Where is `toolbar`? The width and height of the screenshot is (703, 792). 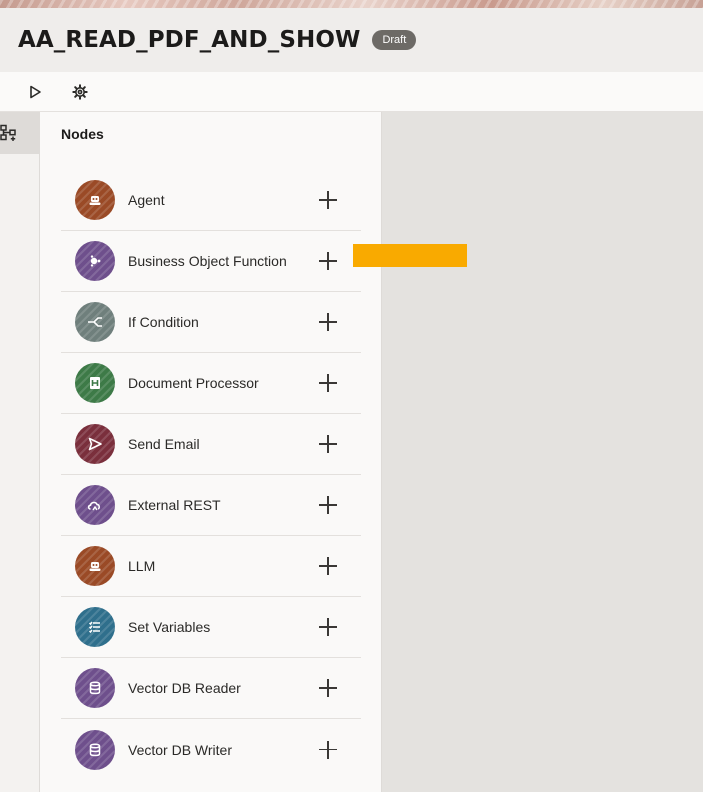 toolbar is located at coordinates (351, 92).